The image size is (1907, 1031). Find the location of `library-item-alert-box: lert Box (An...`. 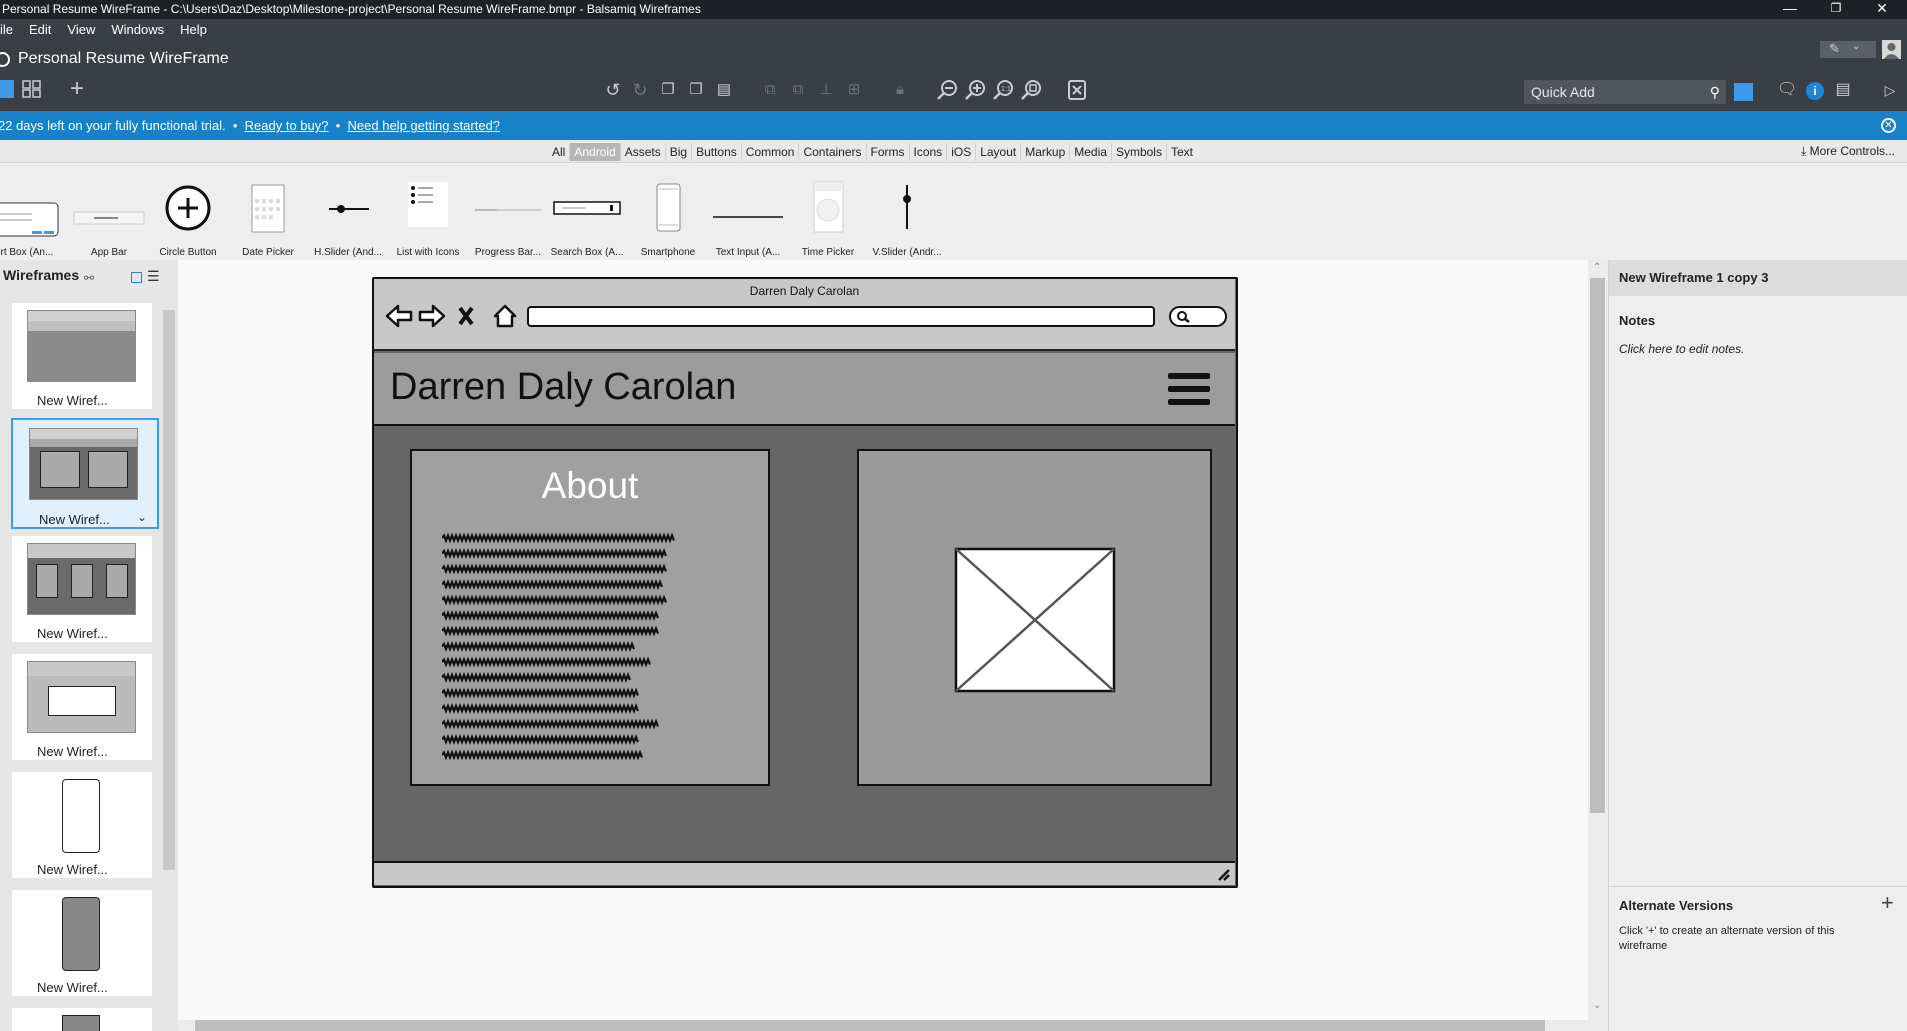

library-item-alert-box: lert Box (An... is located at coordinates (32, 217).